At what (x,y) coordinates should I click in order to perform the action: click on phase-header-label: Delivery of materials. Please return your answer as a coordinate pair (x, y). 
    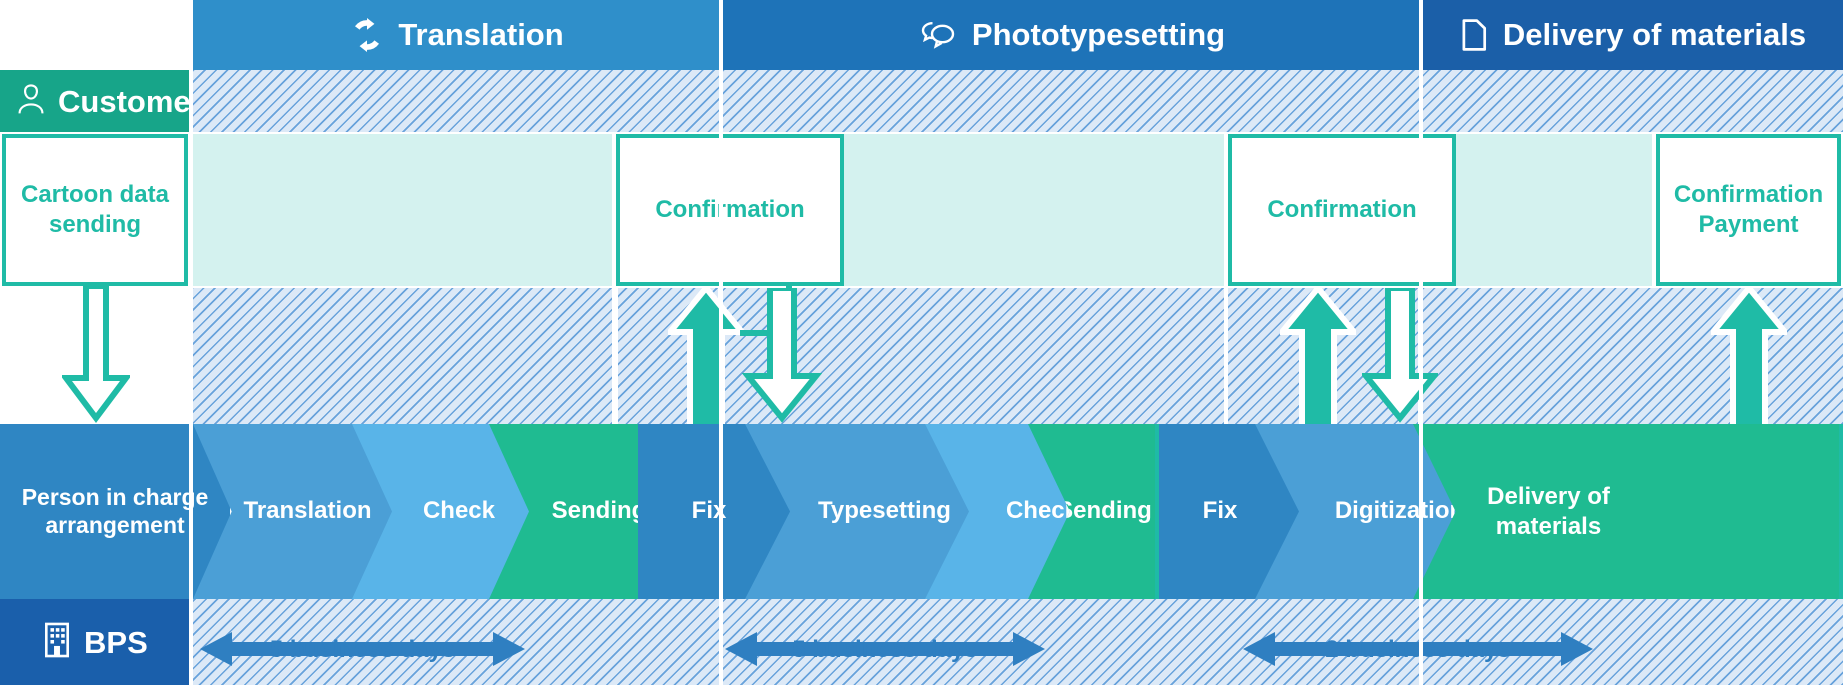
    Looking at the image, I should click on (1654, 34).